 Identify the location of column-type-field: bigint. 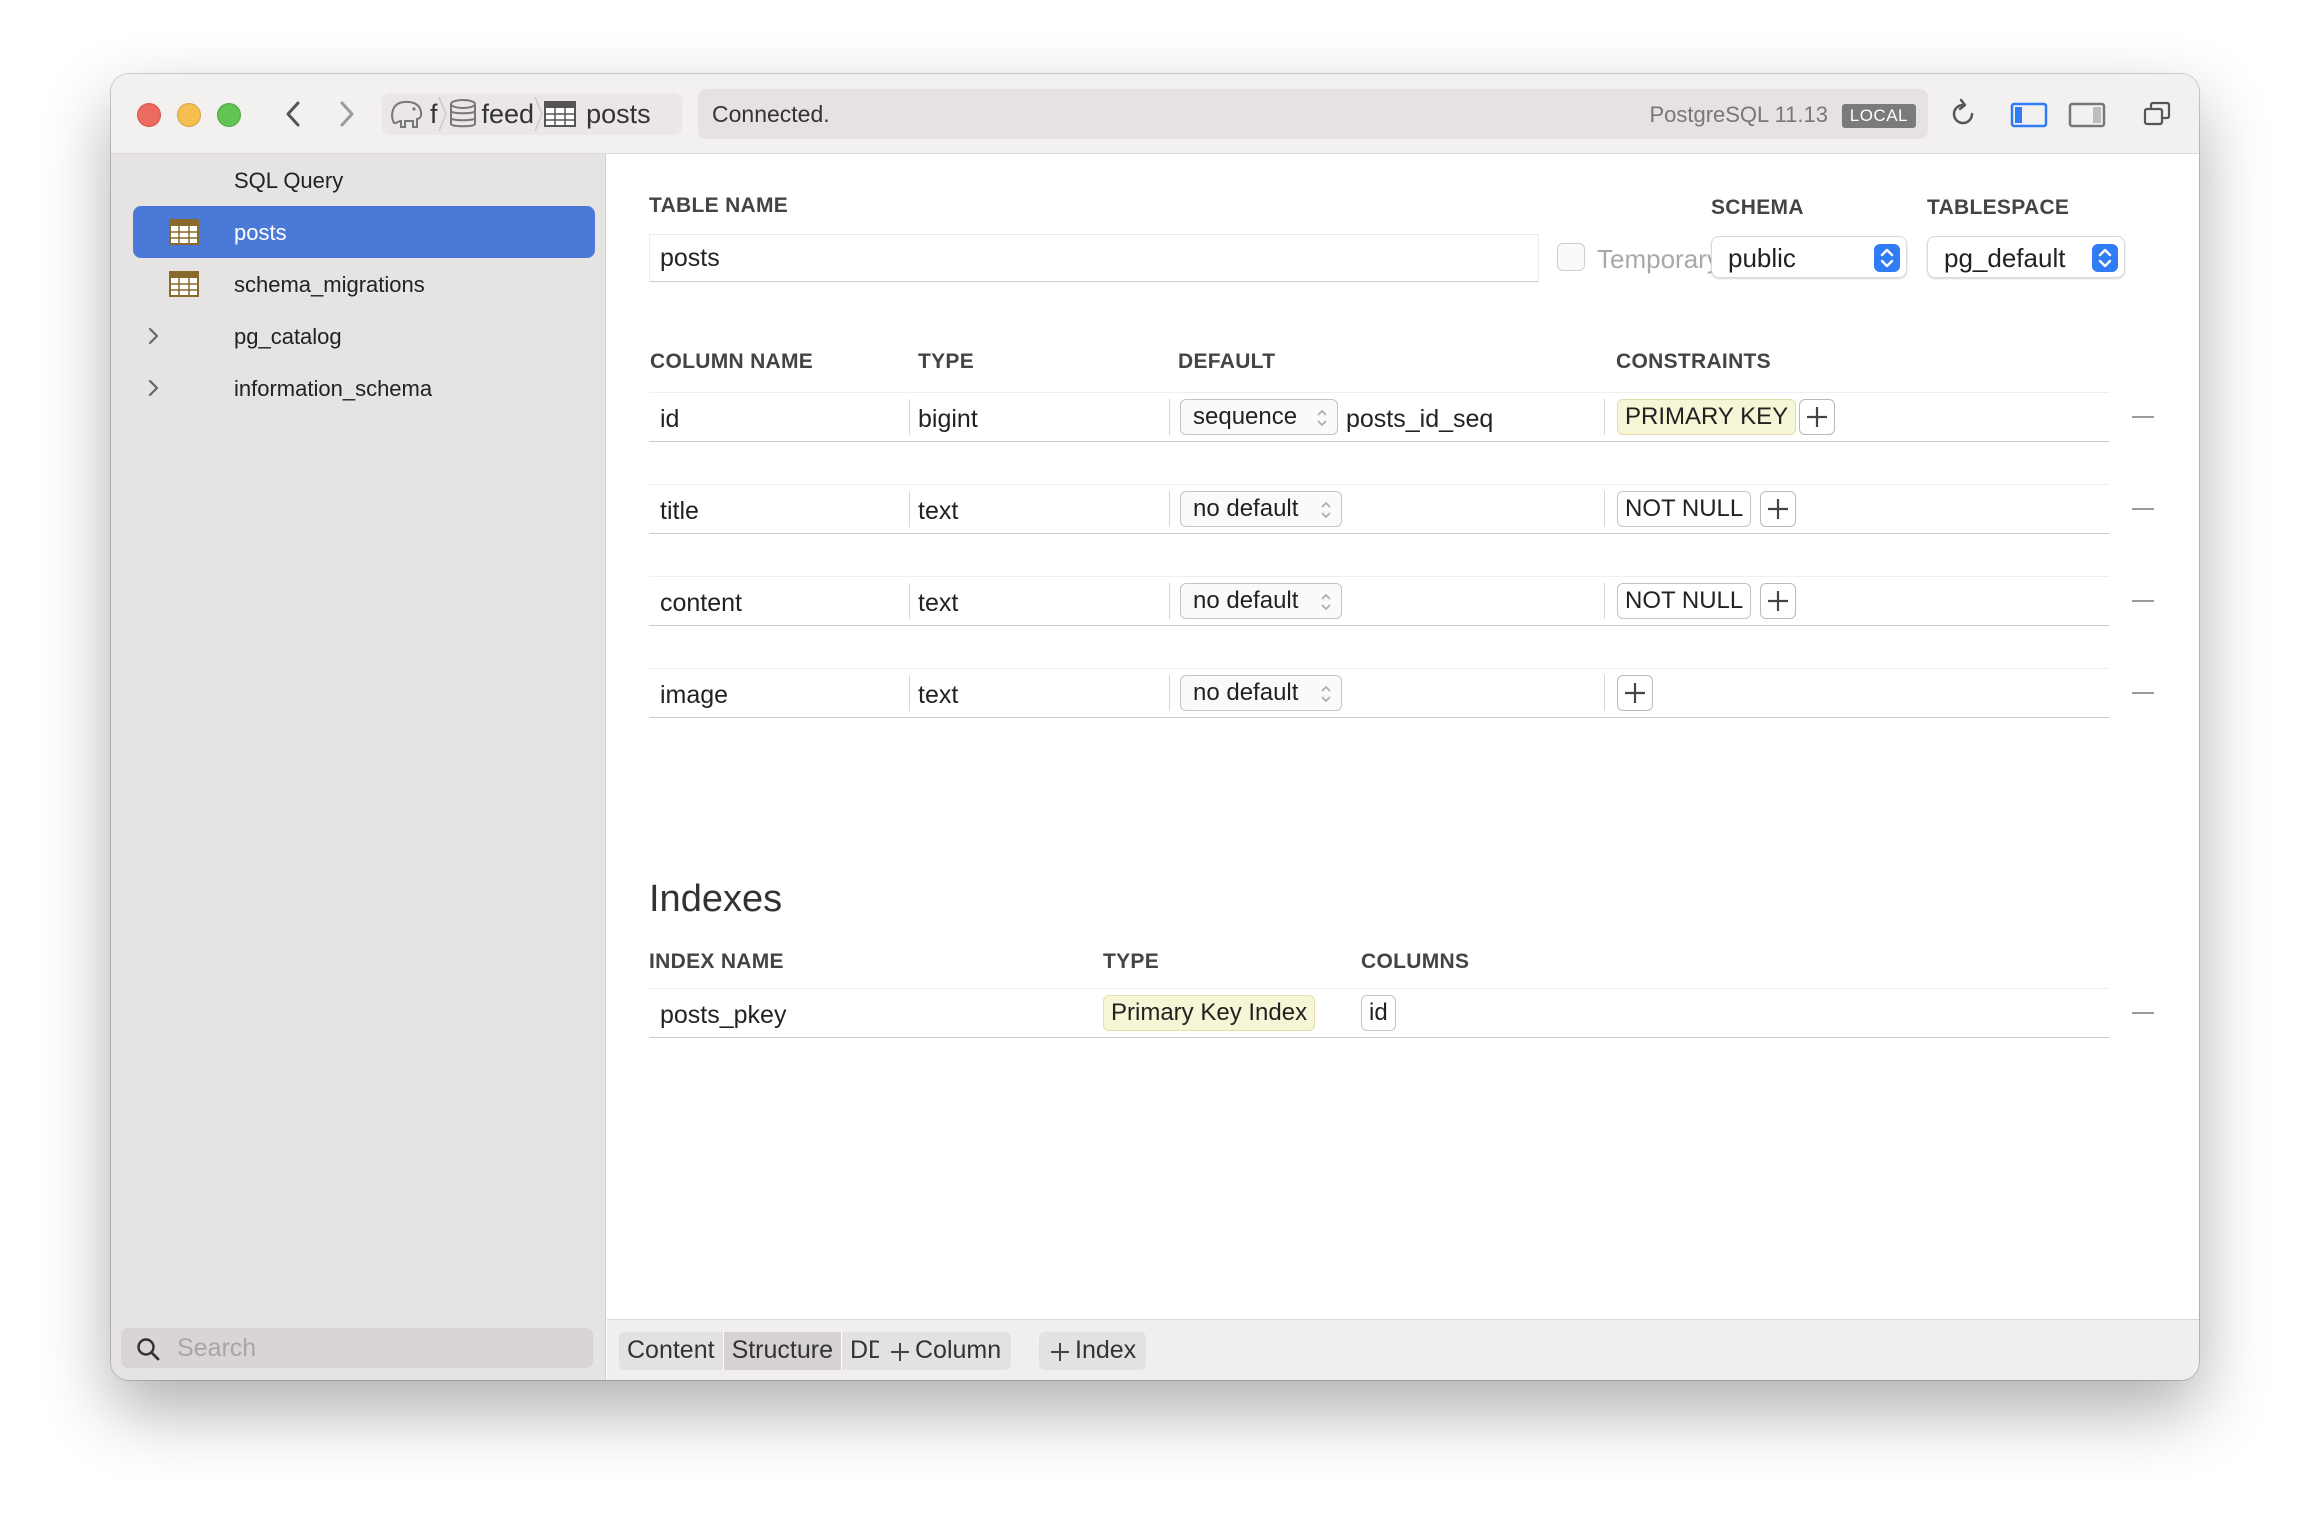
(948, 419).